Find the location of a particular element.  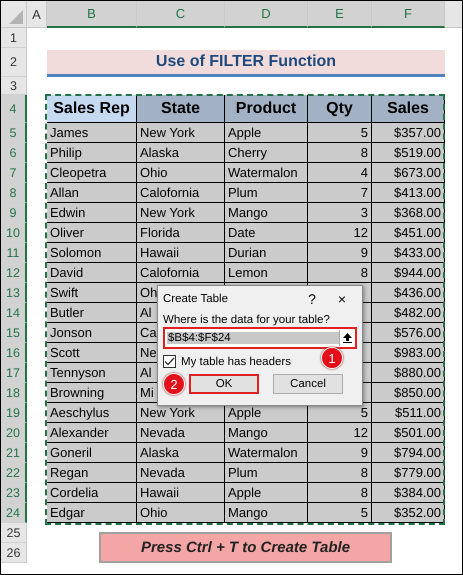

table-cell: 7 is located at coordinates (340, 193).